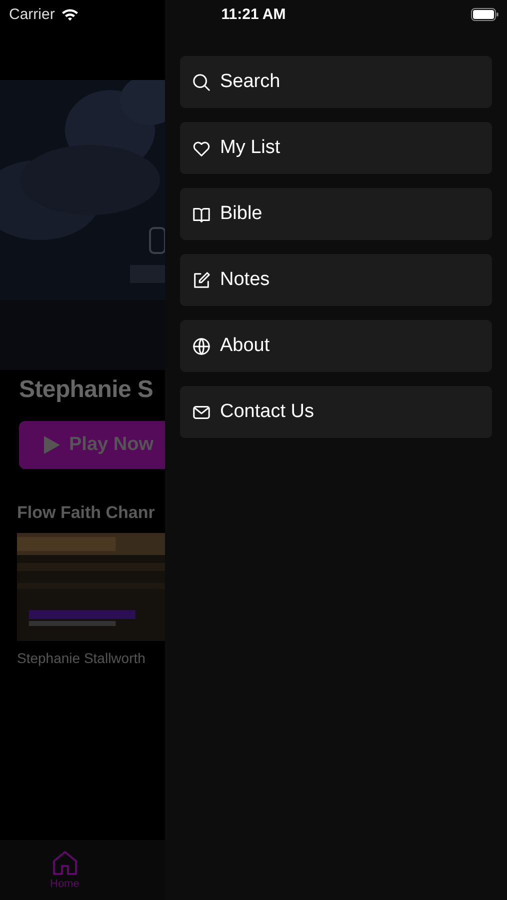  What do you see at coordinates (86, 513) in the screenshot?
I see `section-title: Flow Faith Chanr` at bounding box center [86, 513].